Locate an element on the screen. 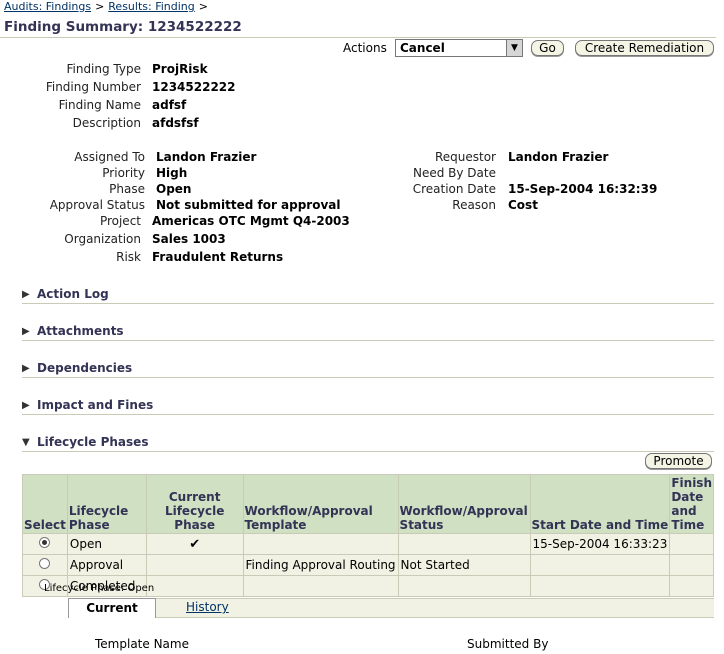  column-header: Lifecycle Phase is located at coordinates (106, 504).